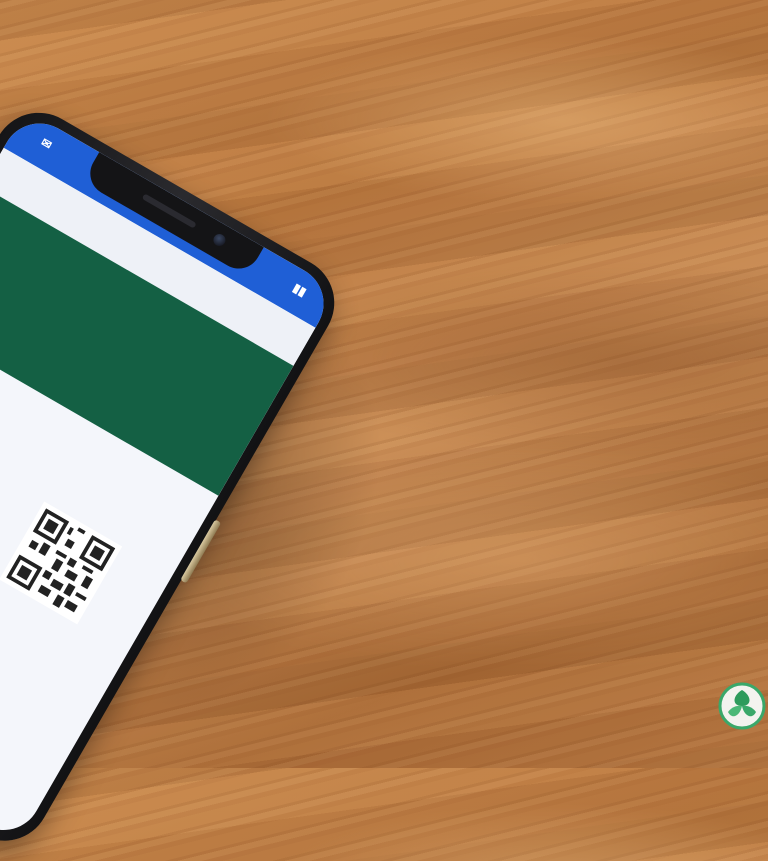 The image size is (768, 861). I want to click on camera-icon, so click(219, 240).